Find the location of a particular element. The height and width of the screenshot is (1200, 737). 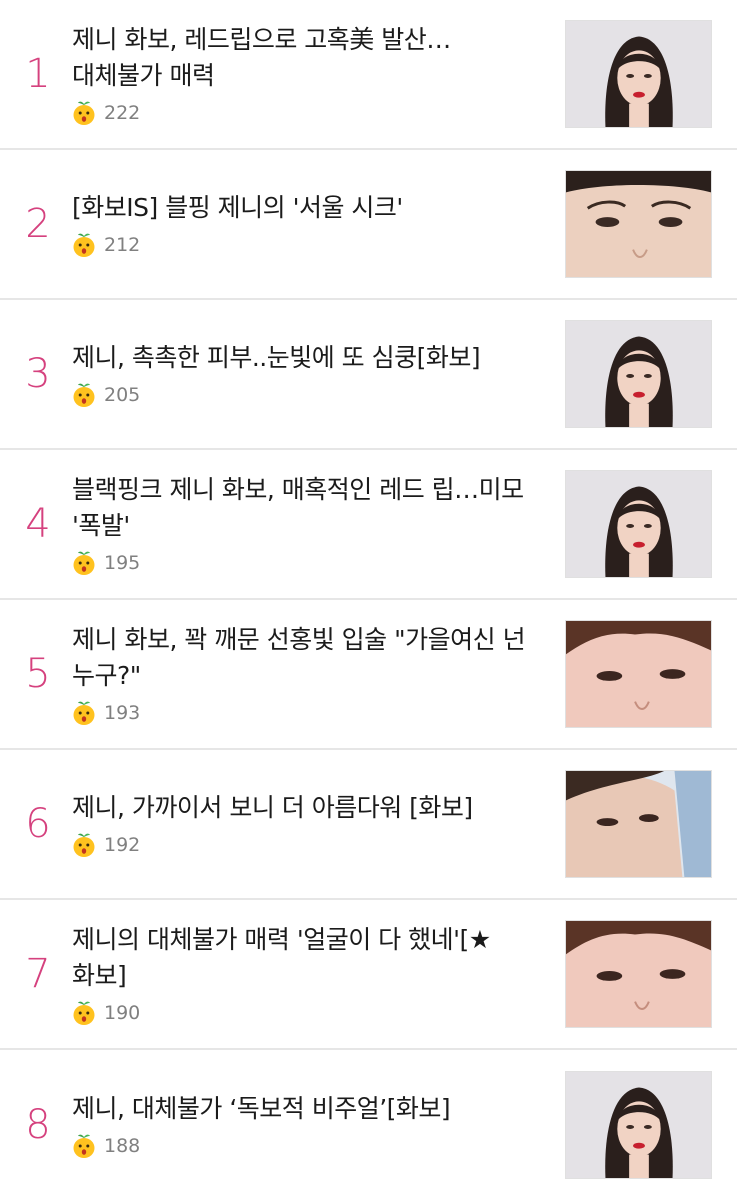

article-row-4: 4 블랙핑크 제니 화보, 매혹적인 레드 립…미모 '폭발' 195 is located at coordinates (368, 525).